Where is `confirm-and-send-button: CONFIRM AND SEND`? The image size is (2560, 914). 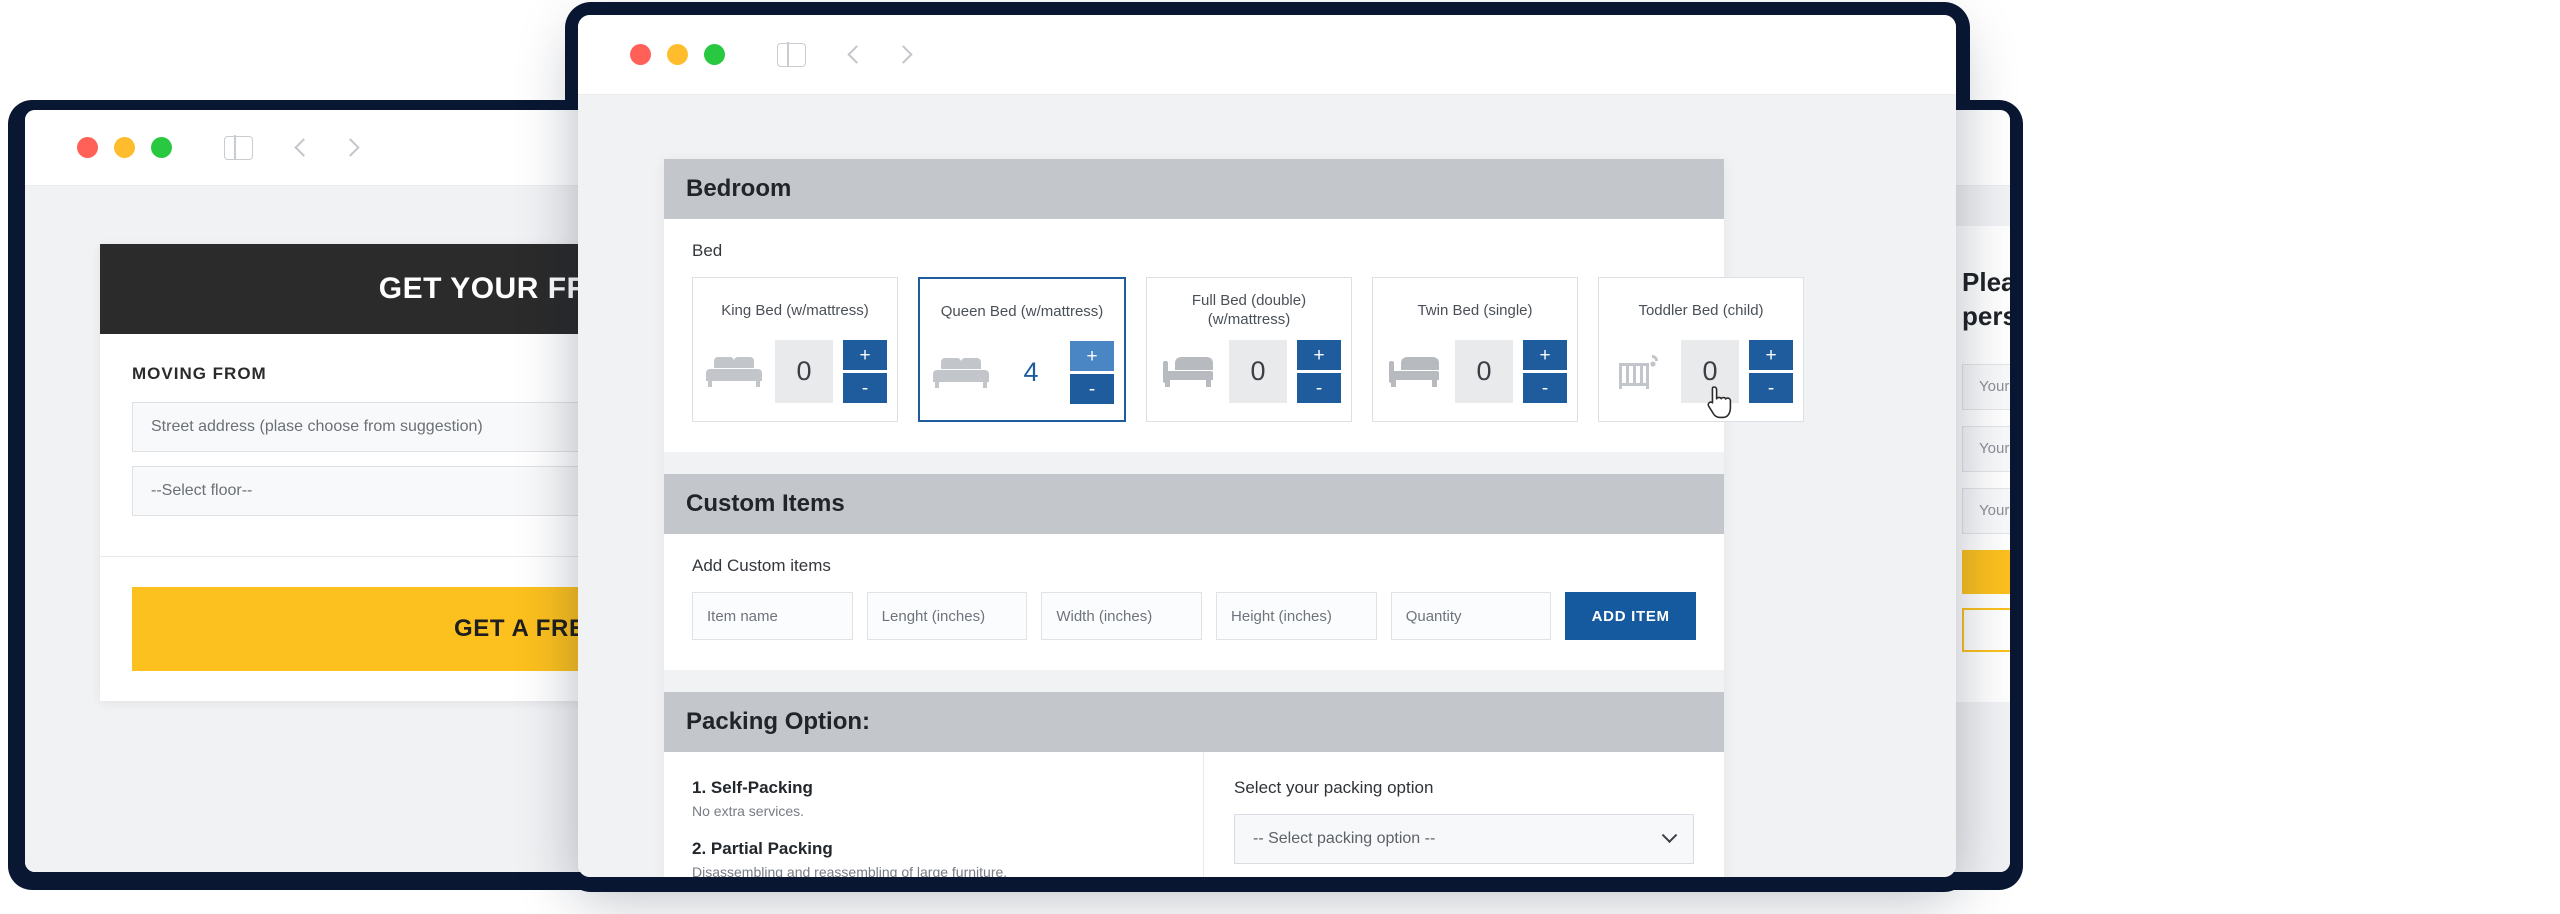 confirm-and-send-button: CONFIRM AND SEND is located at coordinates (1986, 571).